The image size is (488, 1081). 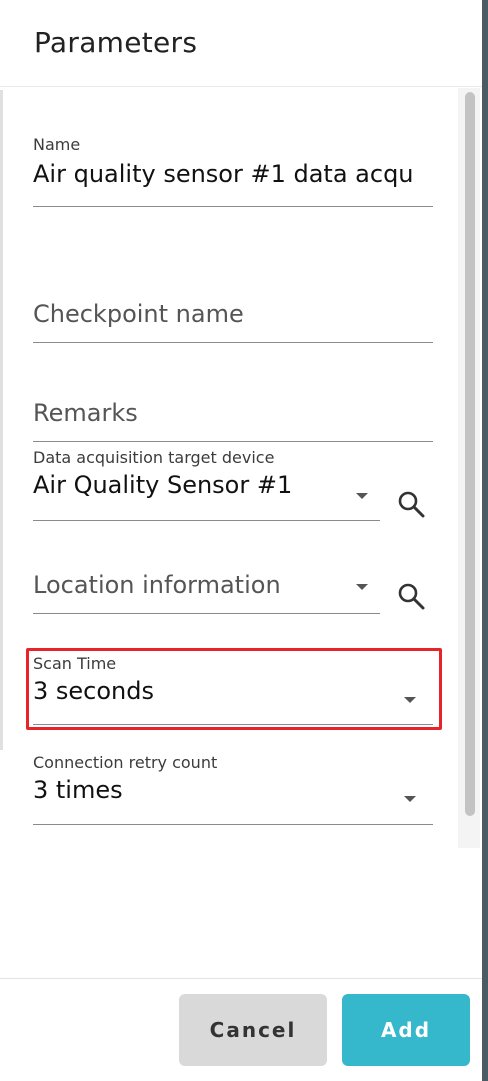 I want to click on name-underline, so click(x=233, y=206).